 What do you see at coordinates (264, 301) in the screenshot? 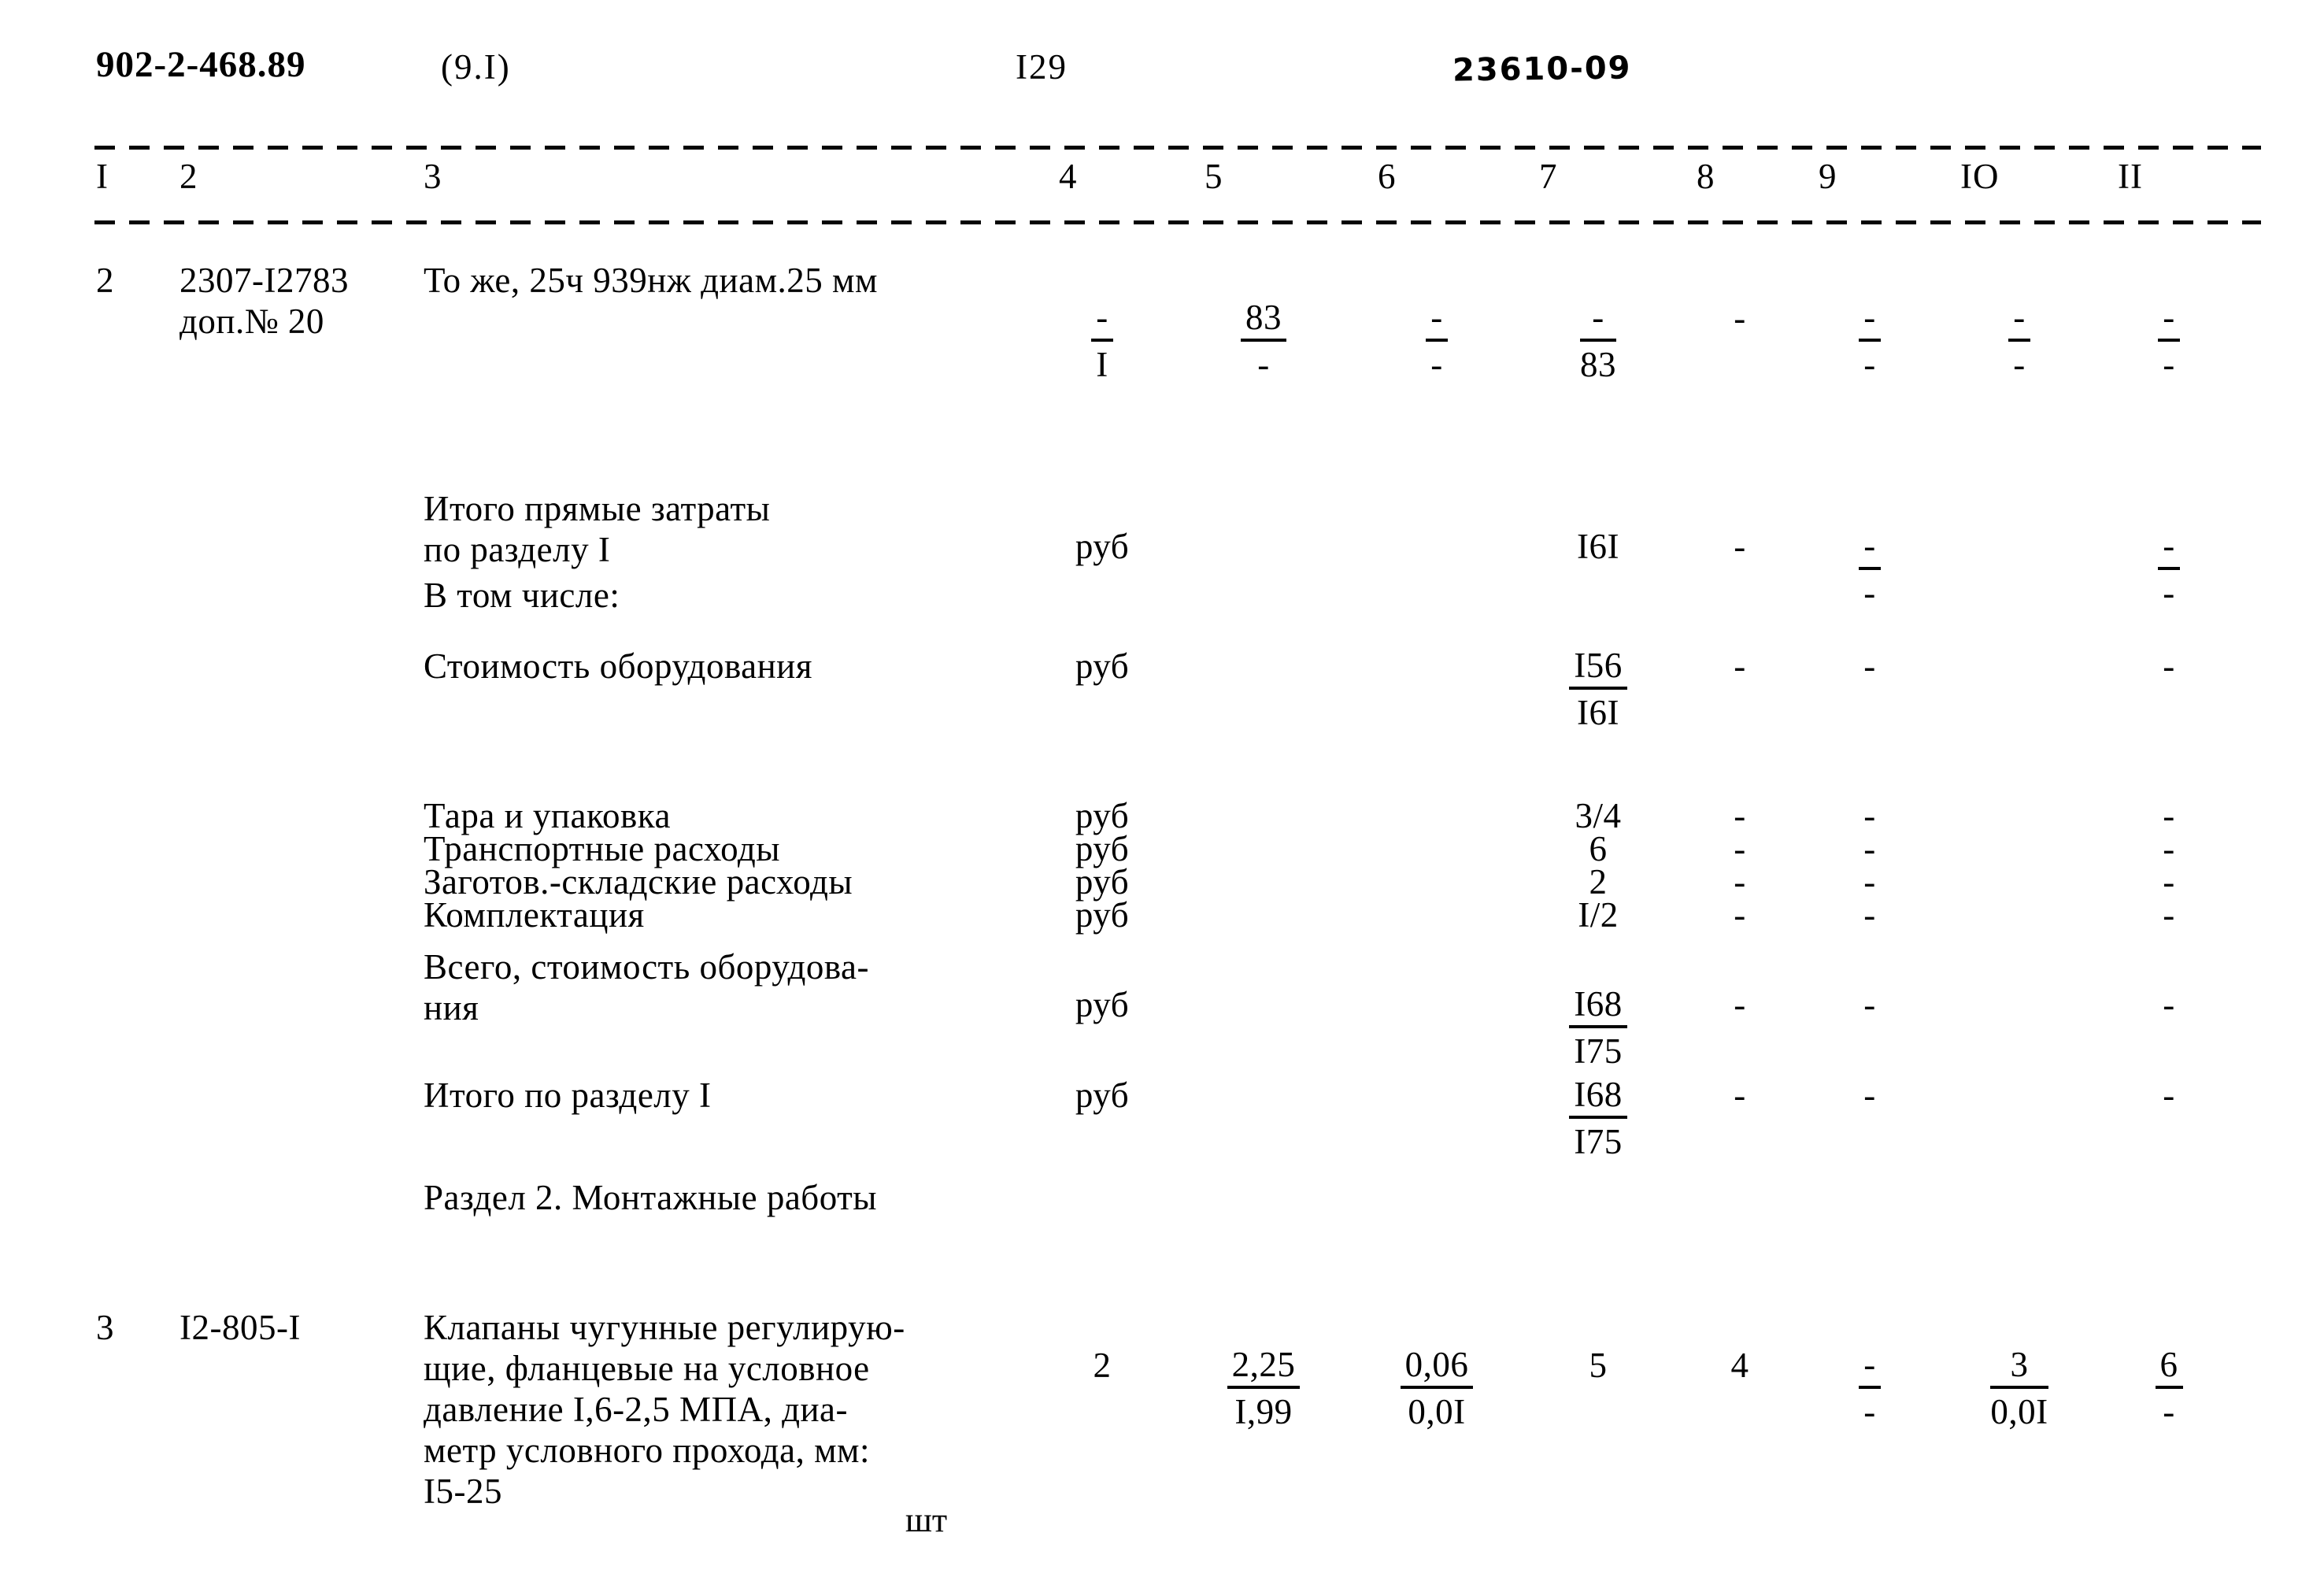
I see `row-item-code: 2307-I2783 доп.№ 20` at bounding box center [264, 301].